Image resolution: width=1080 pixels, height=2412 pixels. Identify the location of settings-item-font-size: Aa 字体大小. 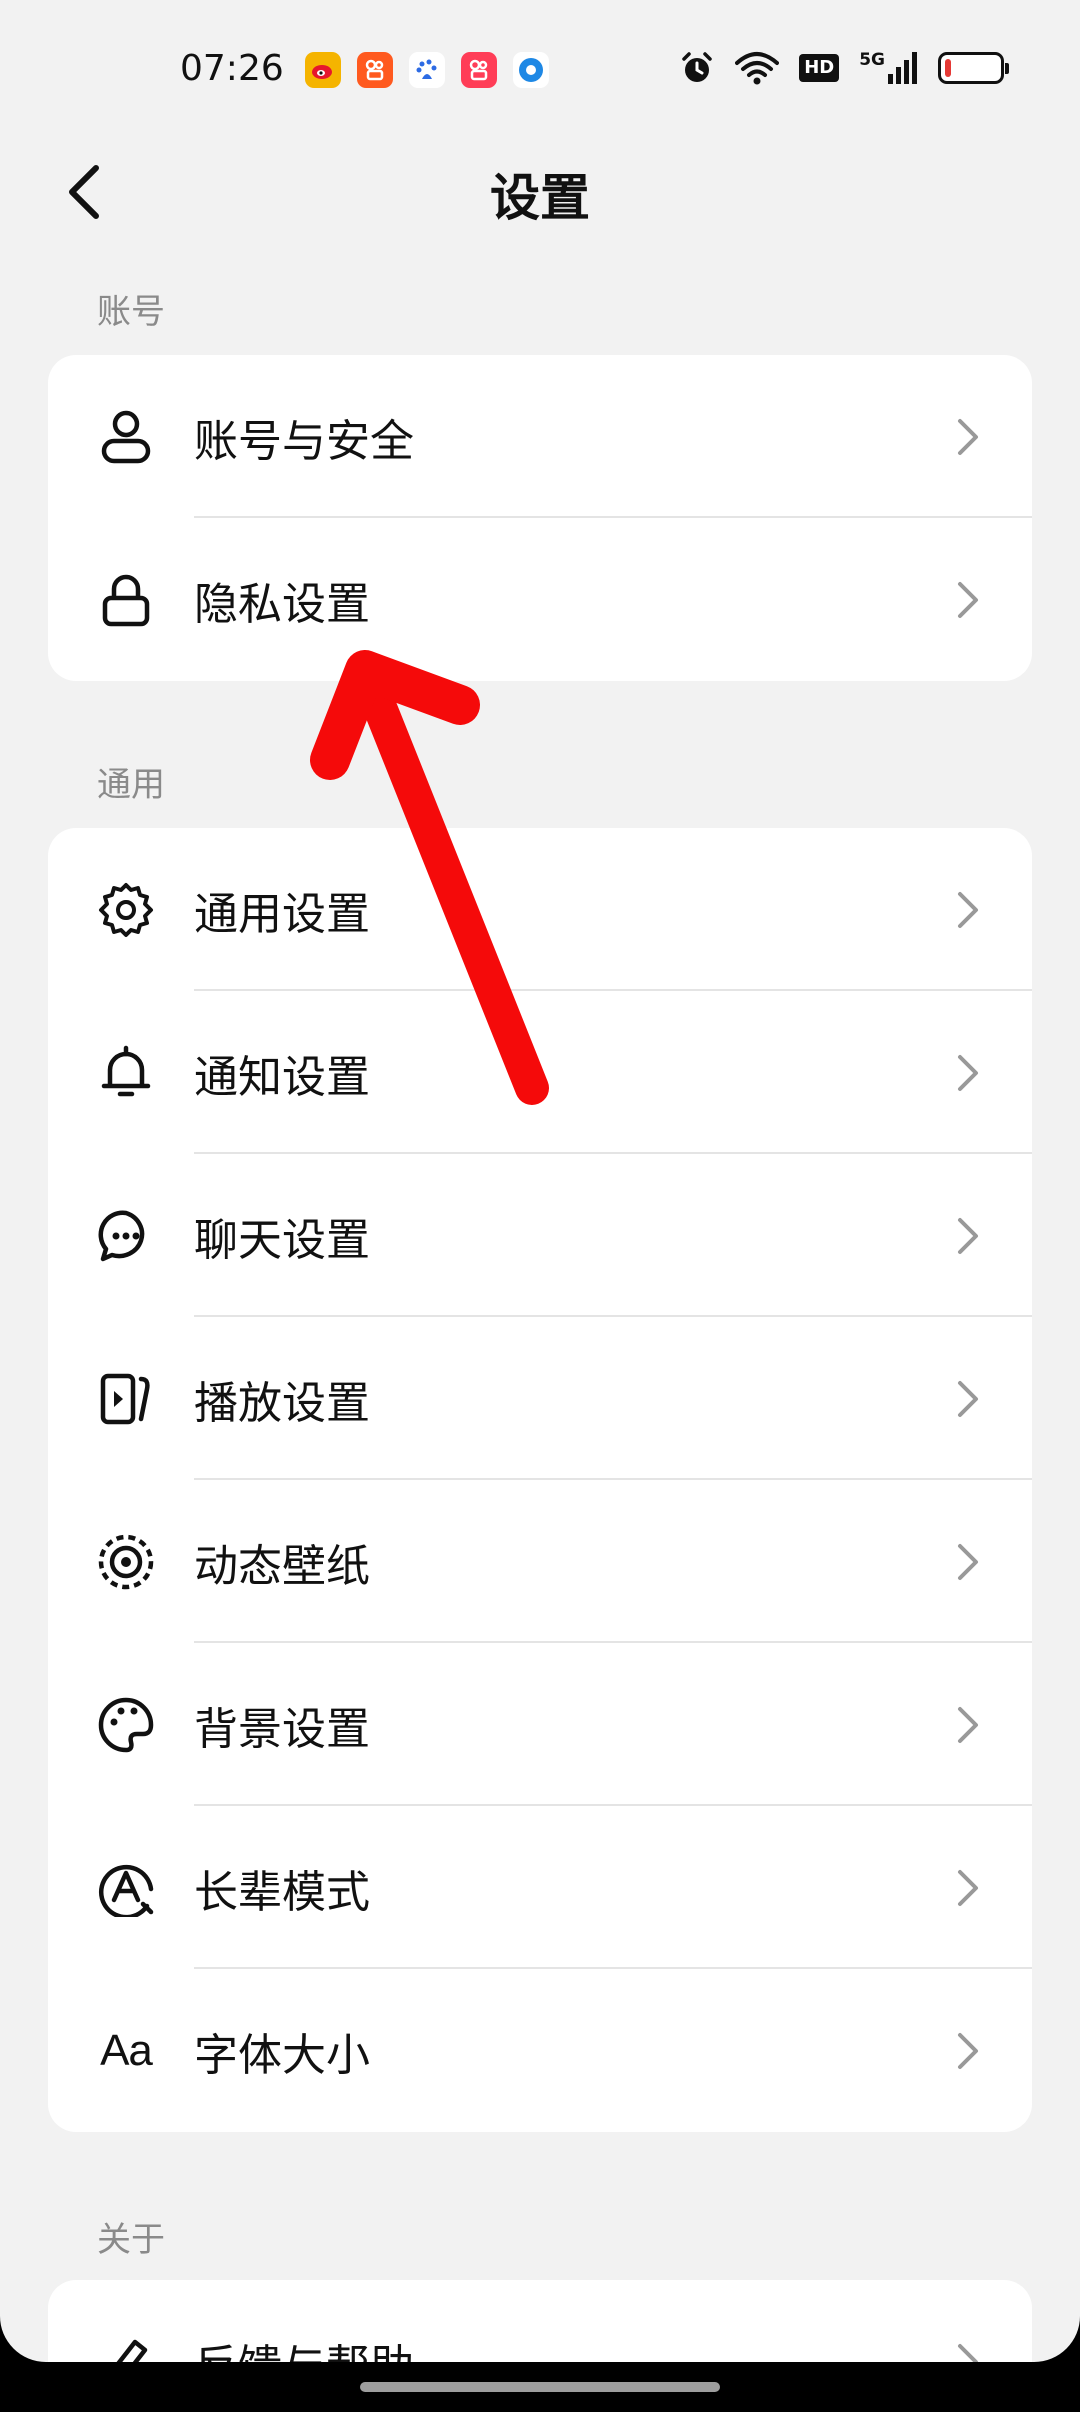
(540, 2050).